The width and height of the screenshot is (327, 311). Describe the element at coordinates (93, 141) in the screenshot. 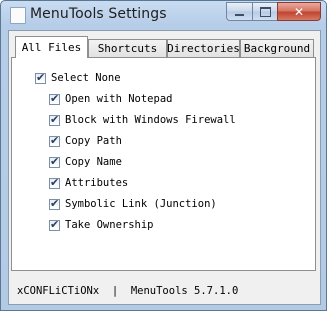

I see `option-label: Copy Path` at that location.